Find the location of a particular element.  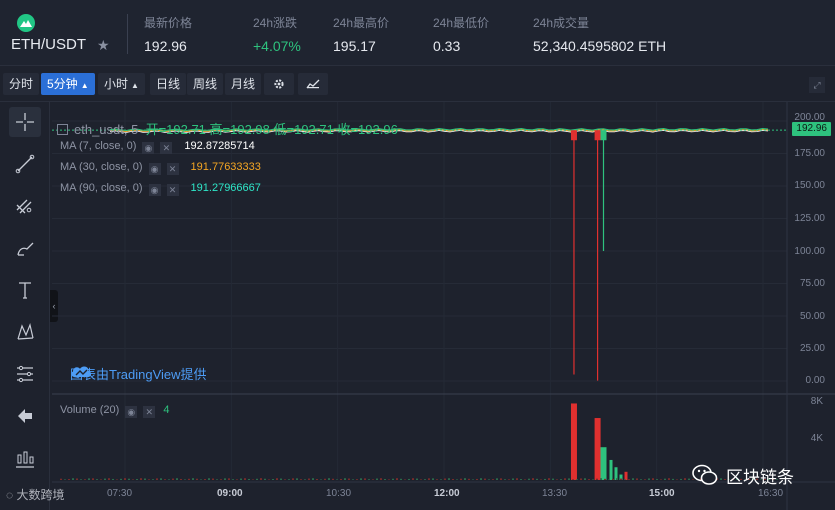

fib-tool is located at coordinates (25, 374).